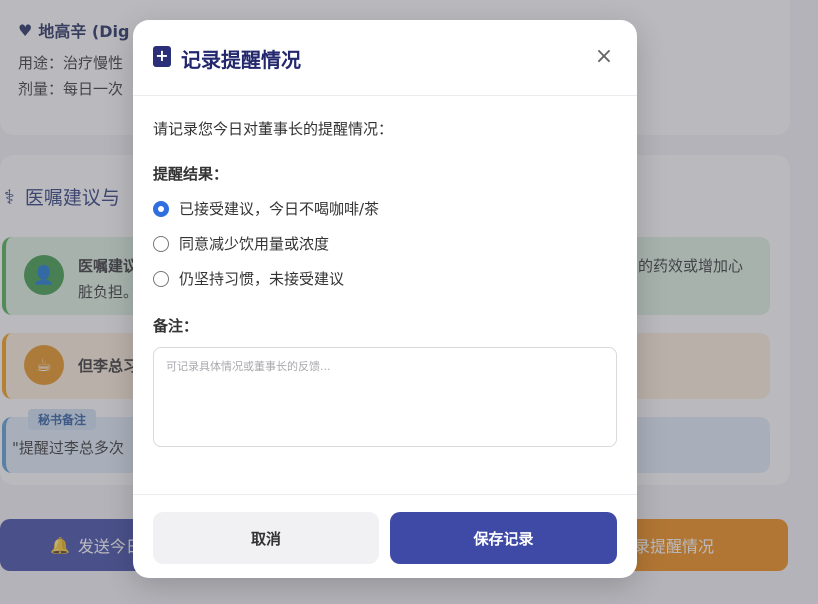 The image size is (818, 604). I want to click on radio-button-accepted, so click(161, 208).